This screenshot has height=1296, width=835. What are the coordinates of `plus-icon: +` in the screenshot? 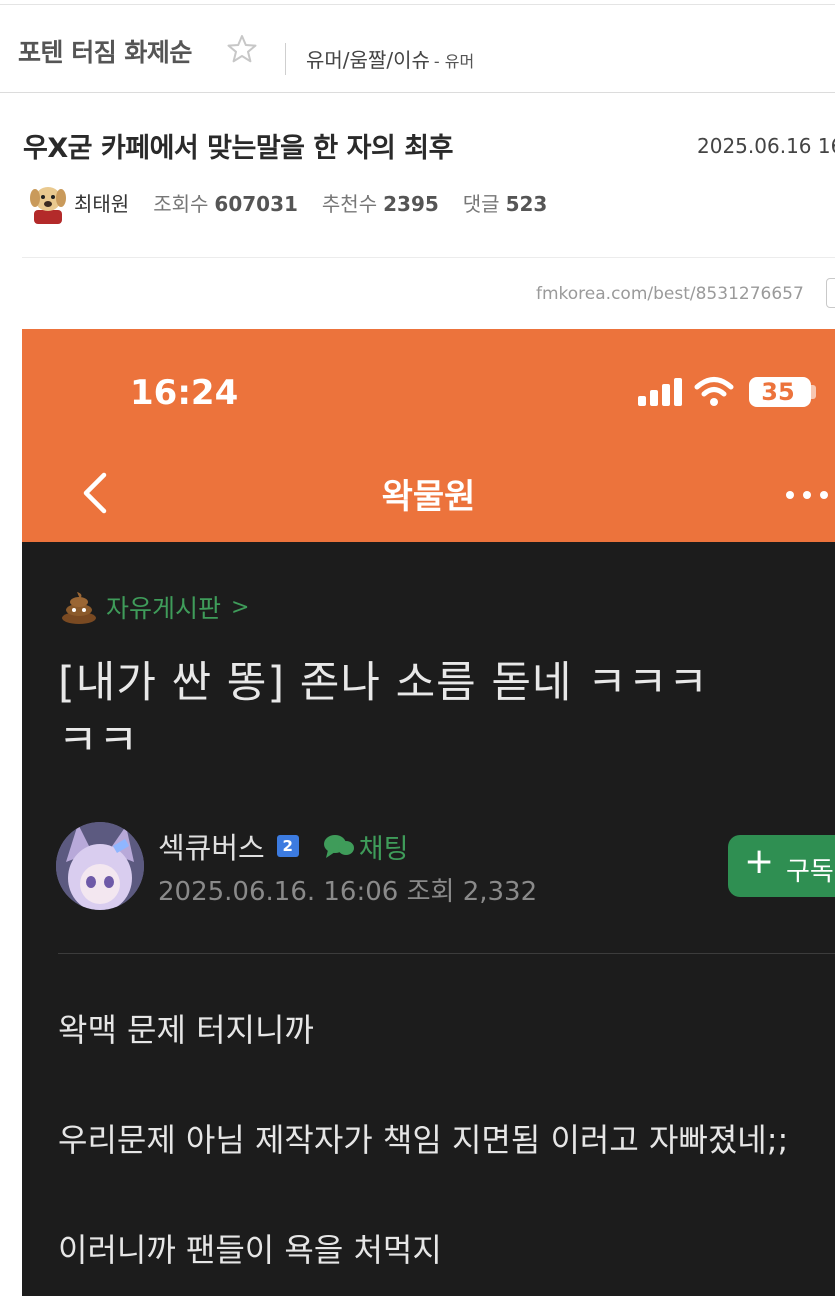 It's located at (759, 861).